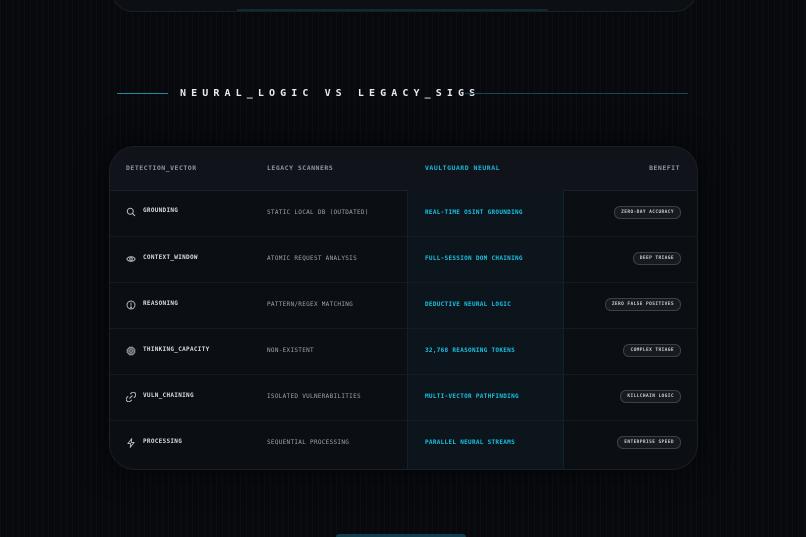 This screenshot has width=806, height=537. I want to click on detection-vector-cell: CONTEXT_WINDOW, so click(170, 257).